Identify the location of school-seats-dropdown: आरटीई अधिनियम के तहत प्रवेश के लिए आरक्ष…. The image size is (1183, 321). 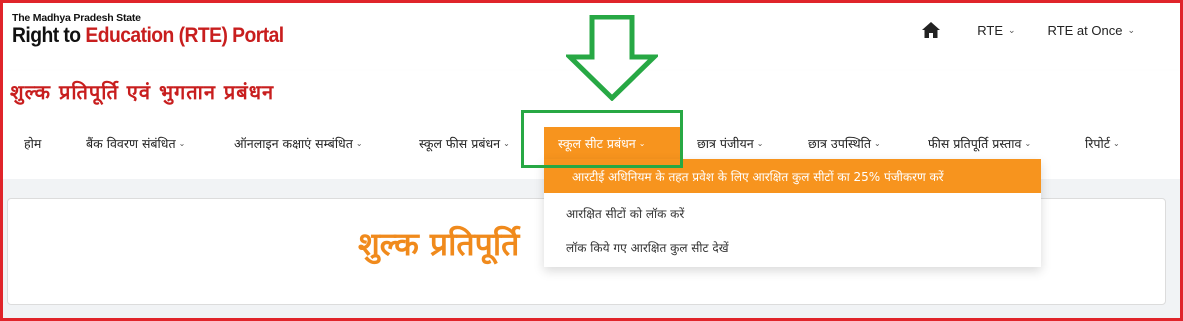
(792, 213).